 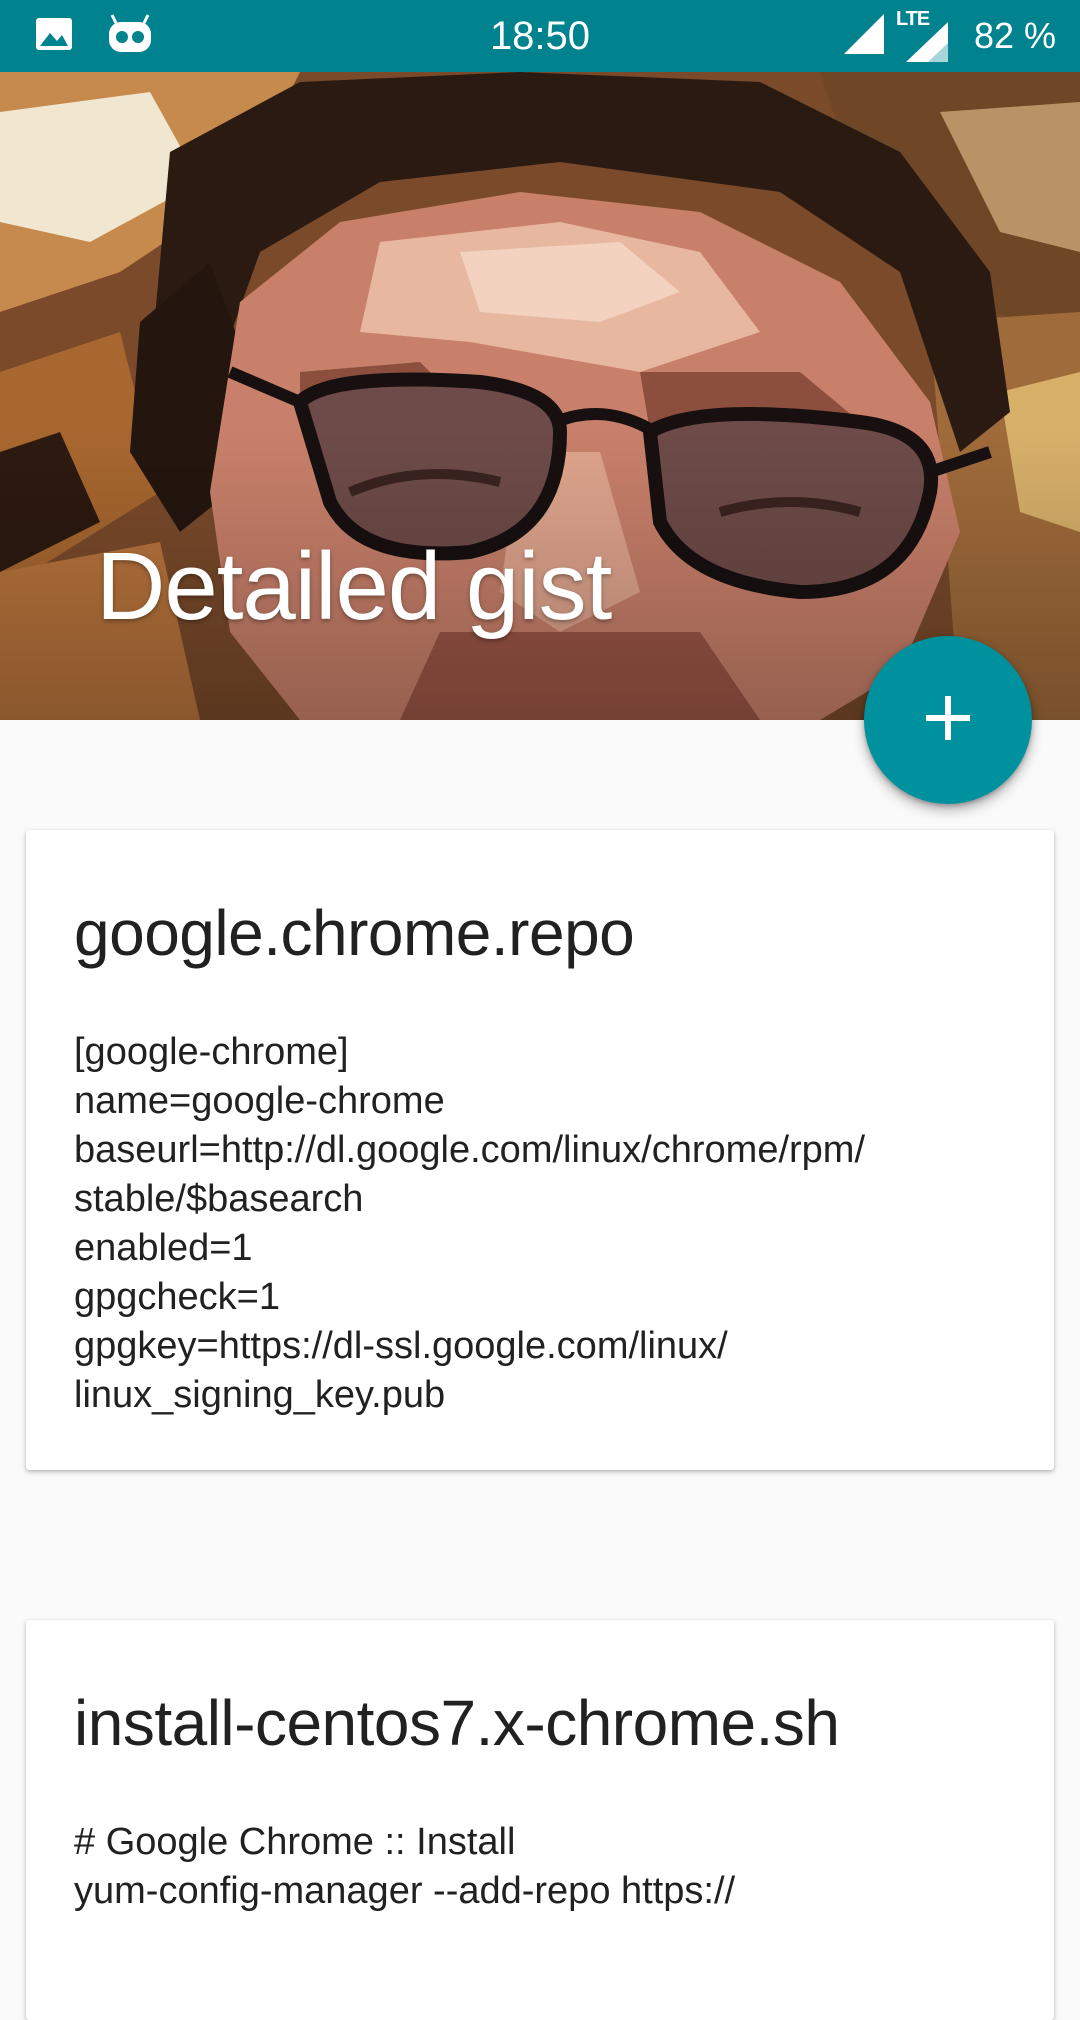 I want to click on signal-icon, so click(x=864, y=36).